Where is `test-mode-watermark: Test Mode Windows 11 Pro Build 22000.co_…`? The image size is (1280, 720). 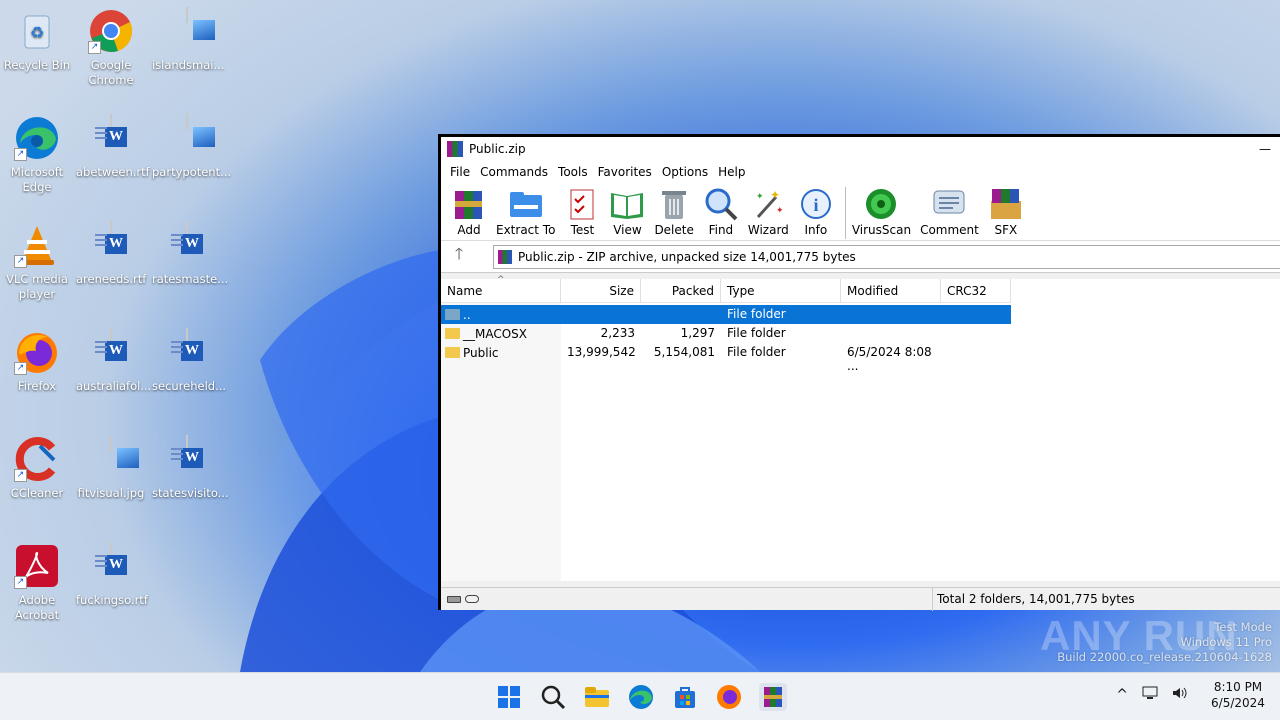 test-mode-watermark: Test Mode Windows 11 Pro Build 22000.co_… is located at coordinates (1164, 642).